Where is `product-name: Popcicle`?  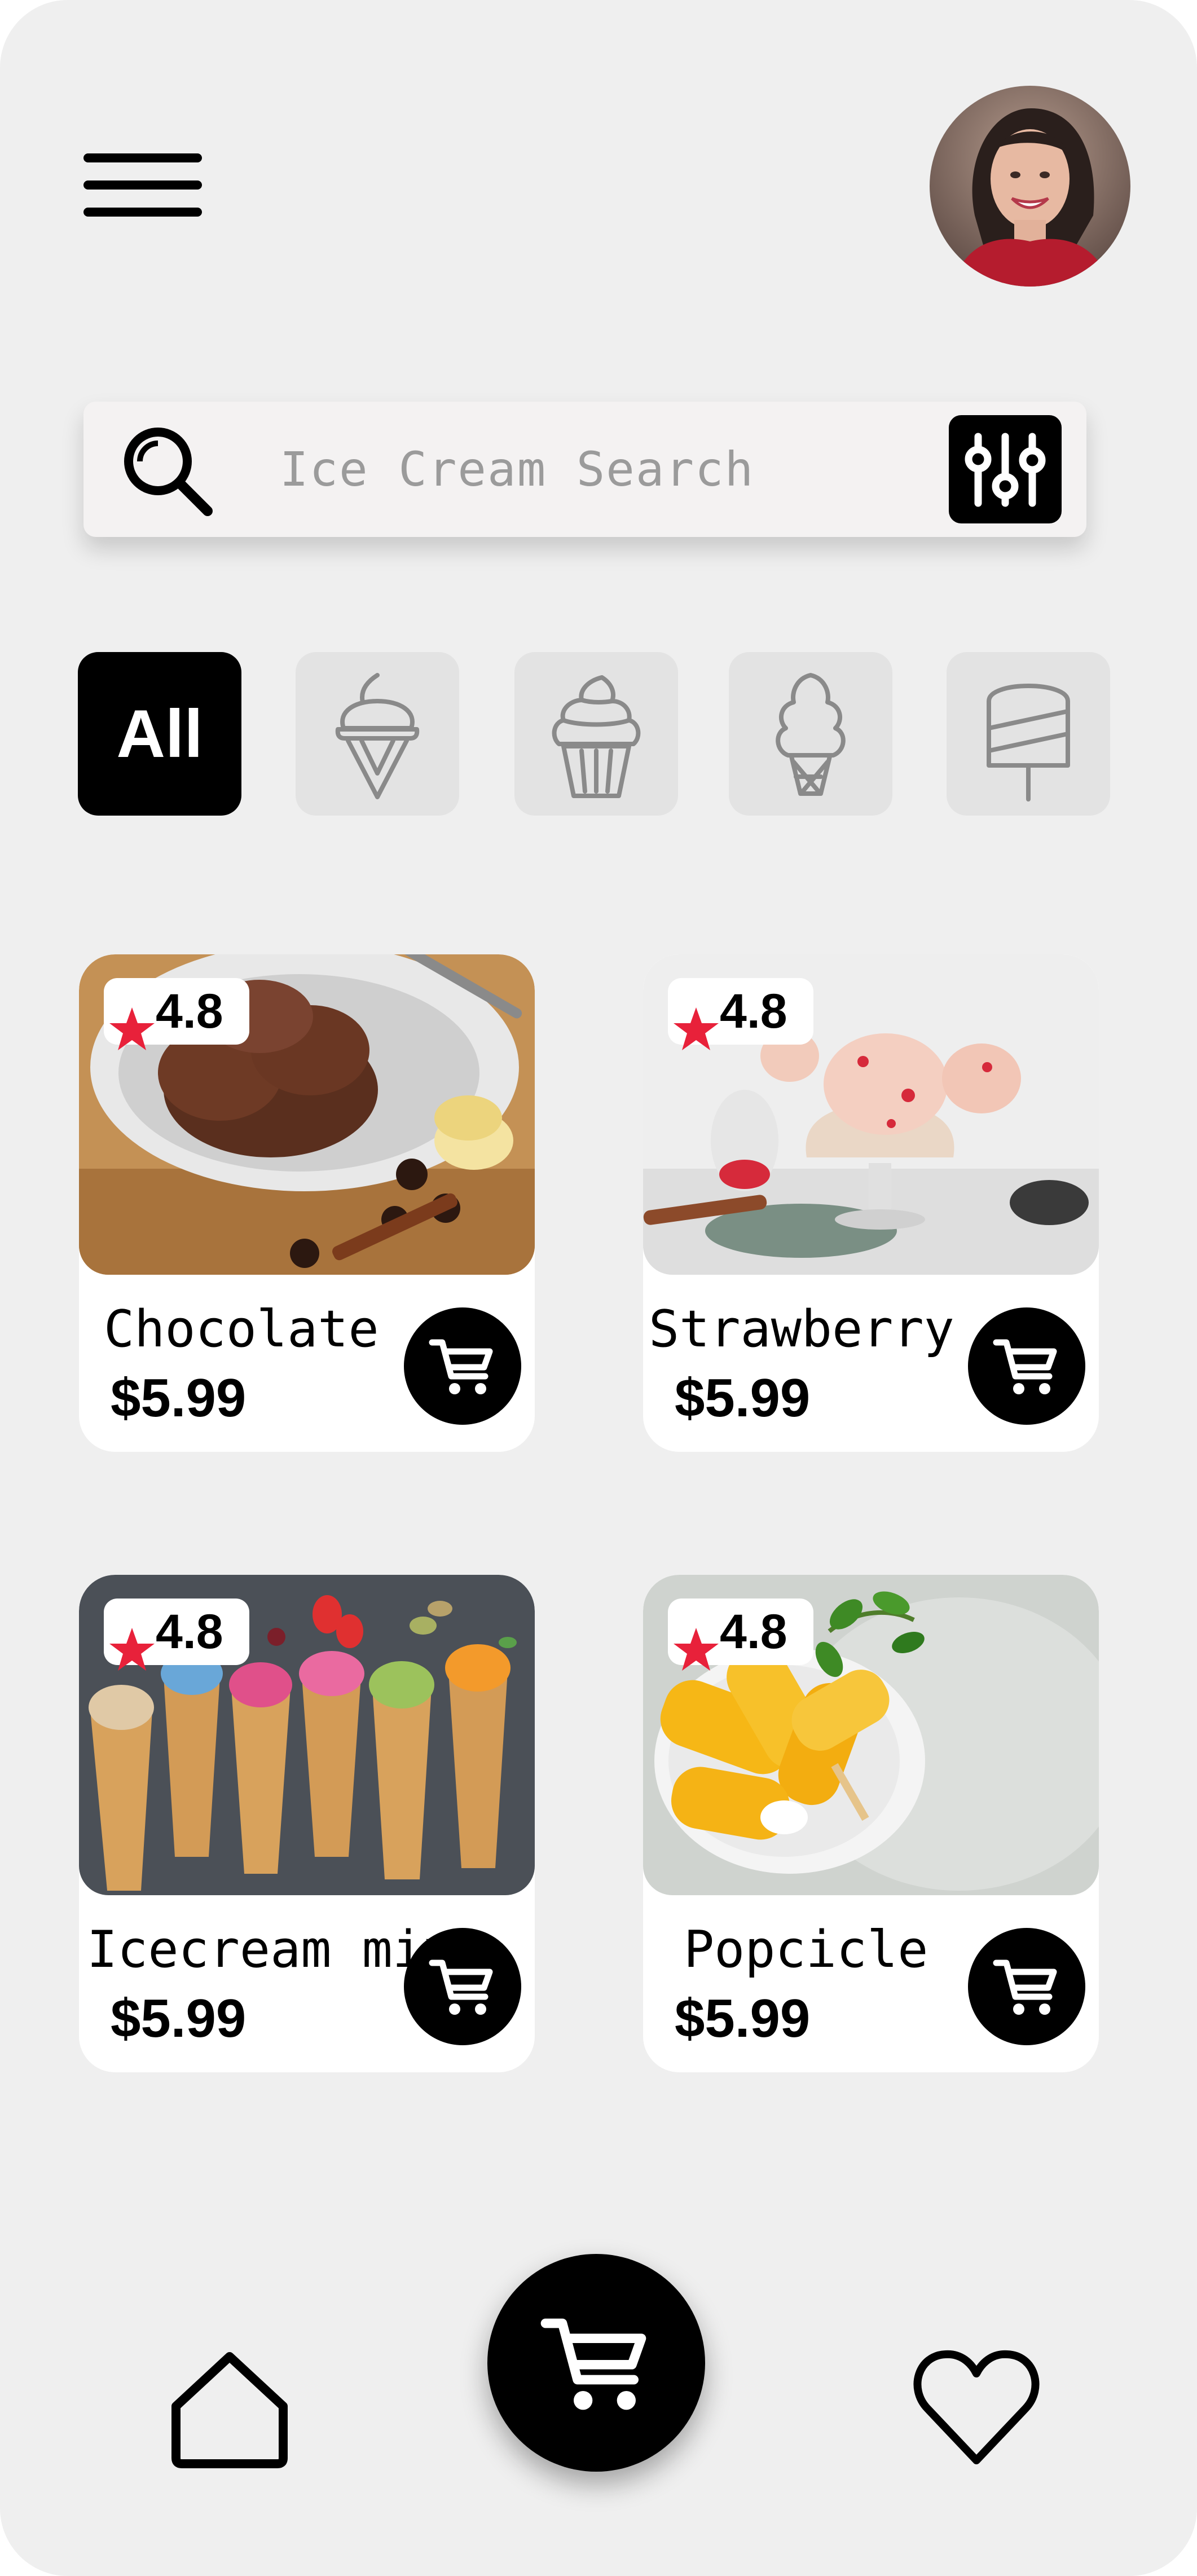 product-name: Popcicle is located at coordinates (806, 1949).